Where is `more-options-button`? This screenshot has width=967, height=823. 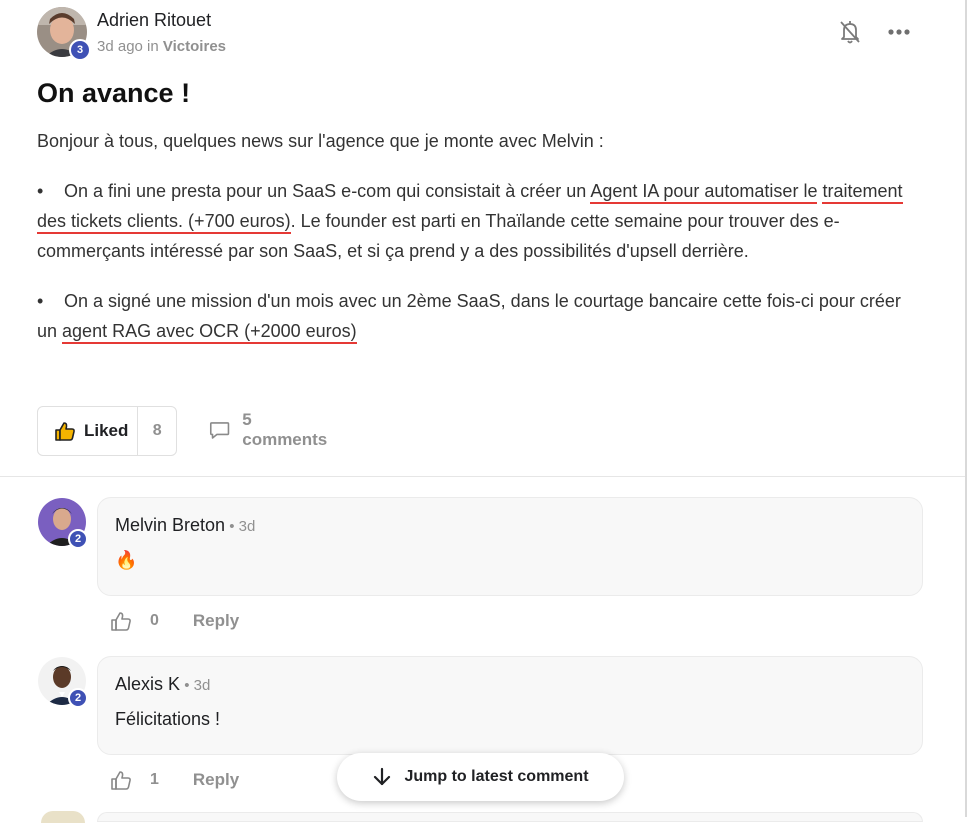 more-options-button is located at coordinates (899, 32).